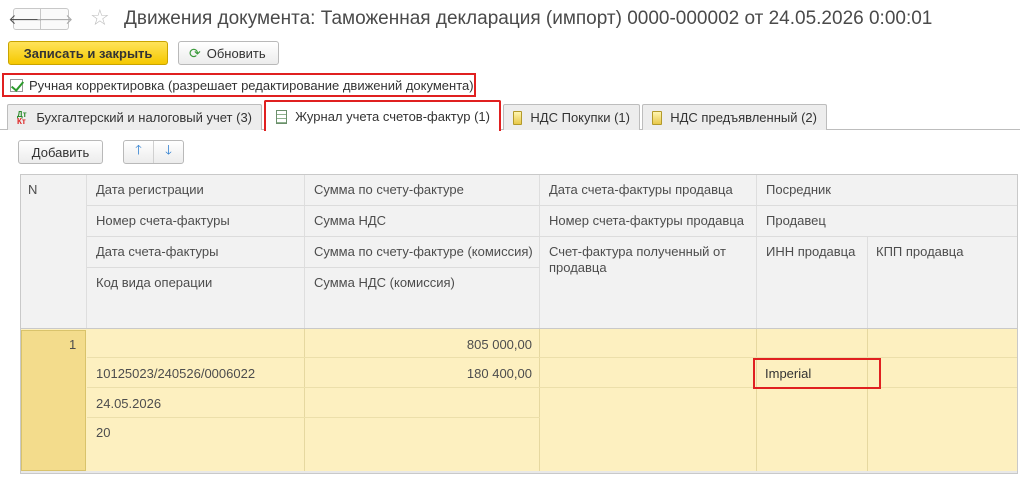  I want to click on row-seller-cell: Imperial, so click(817, 373).